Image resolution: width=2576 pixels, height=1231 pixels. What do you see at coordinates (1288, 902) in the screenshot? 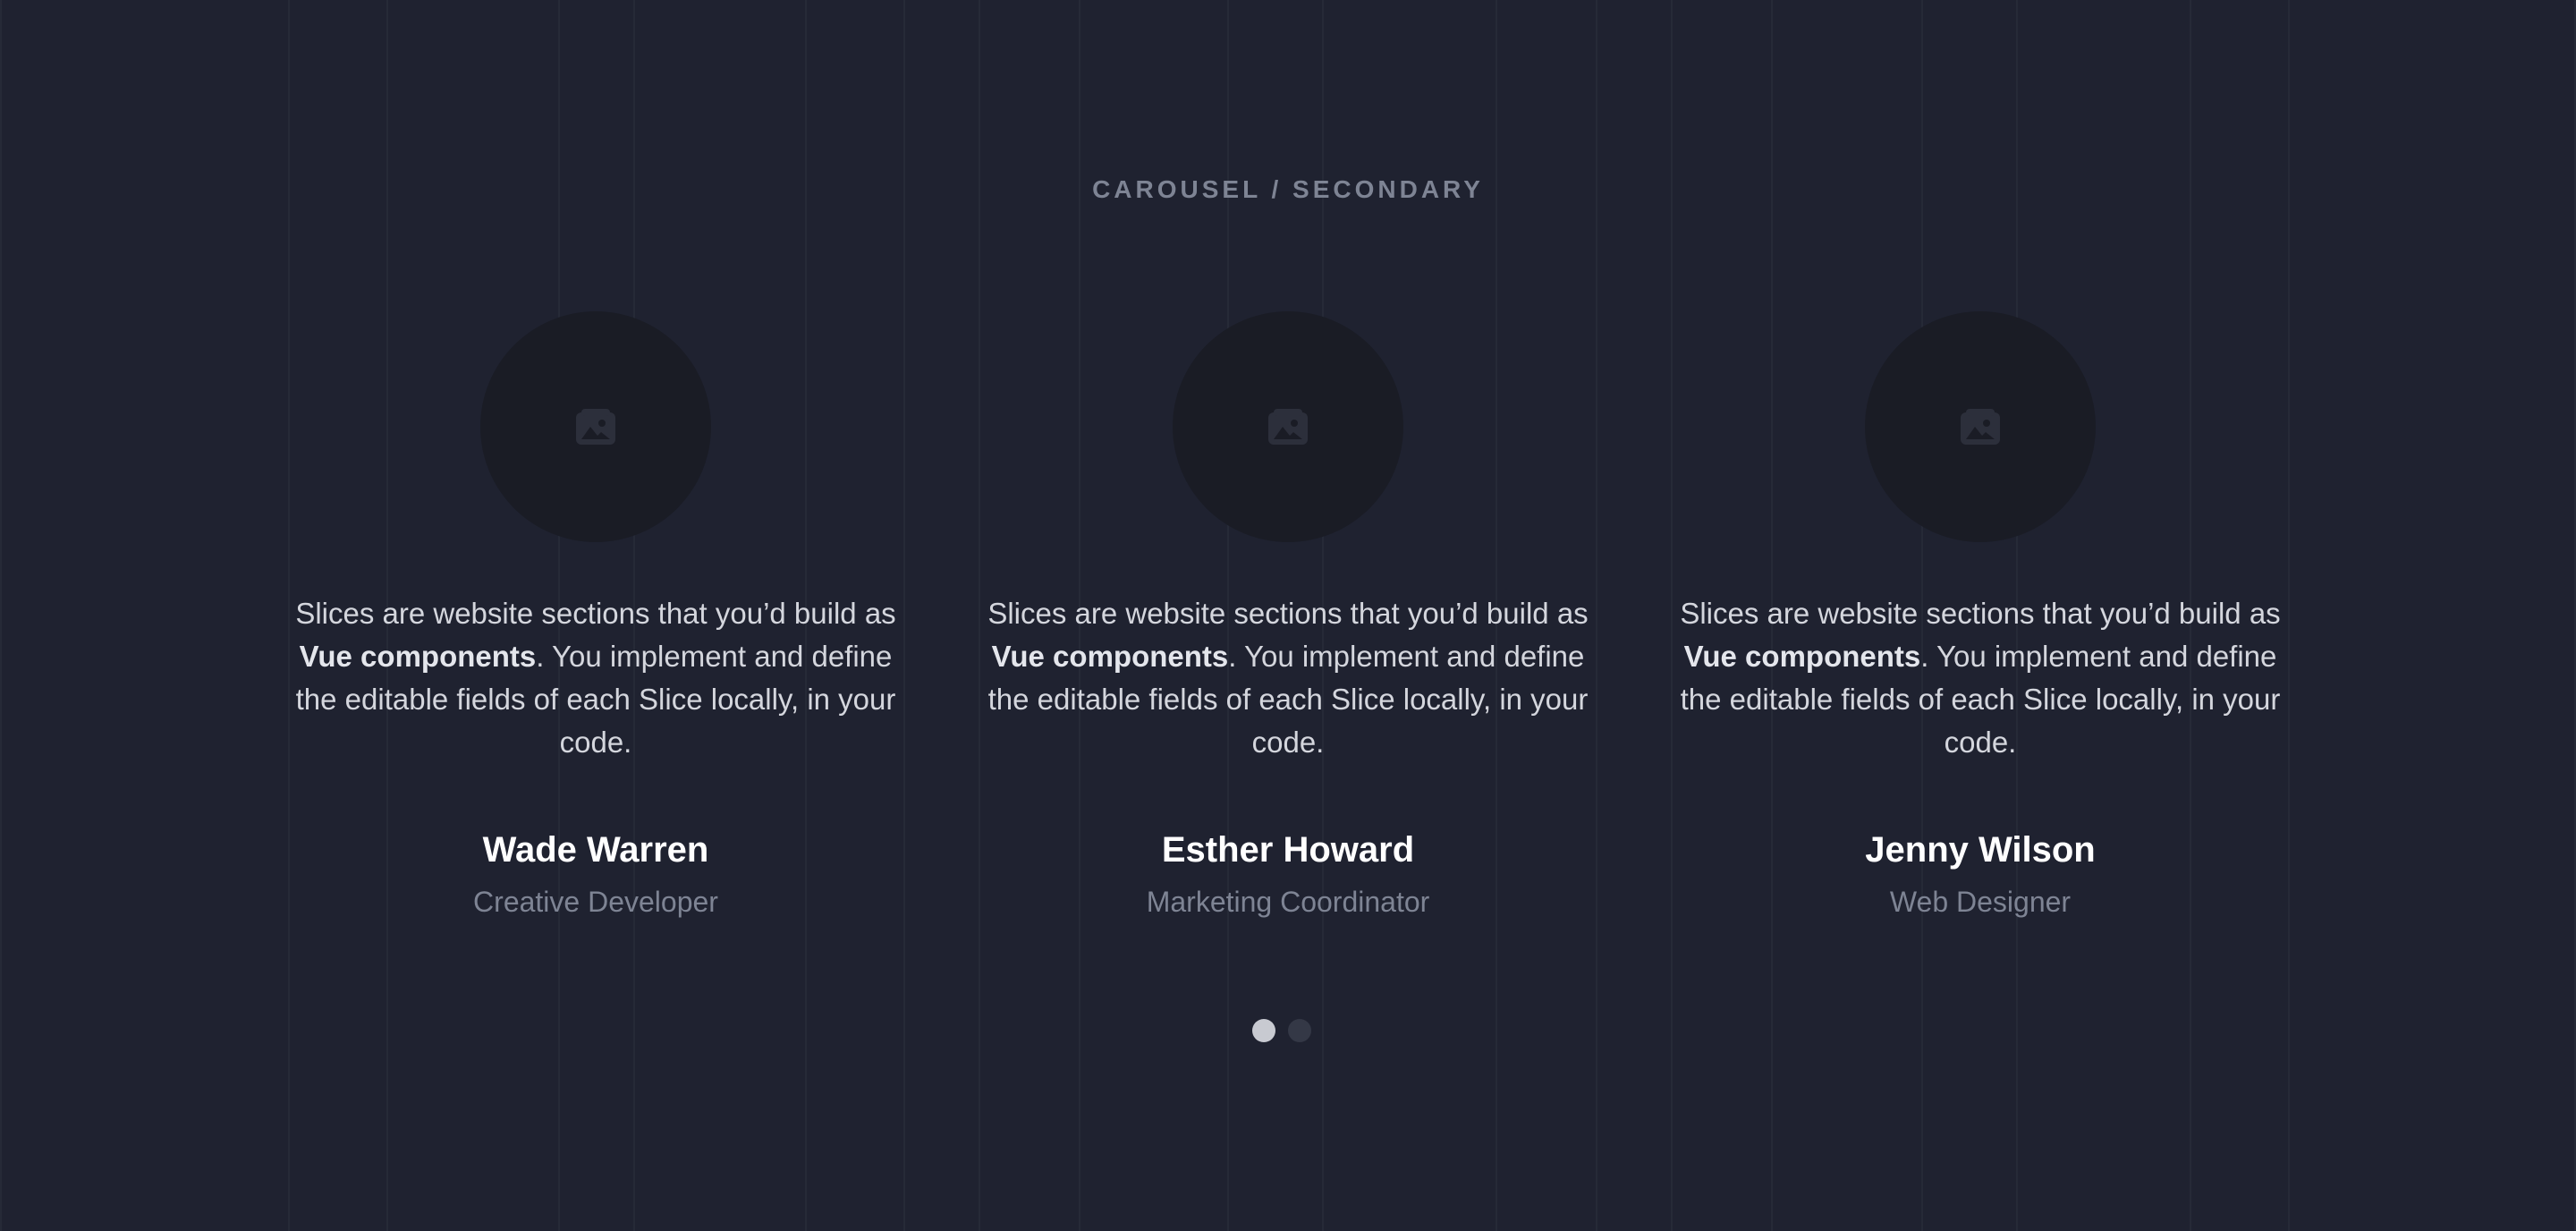
I see `person-role: Marketing Coordinator` at bounding box center [1288, 902].